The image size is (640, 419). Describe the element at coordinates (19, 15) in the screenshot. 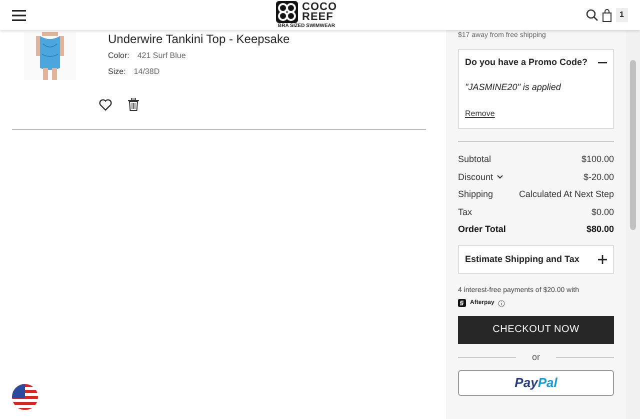

I see `menu-icon` at that location.